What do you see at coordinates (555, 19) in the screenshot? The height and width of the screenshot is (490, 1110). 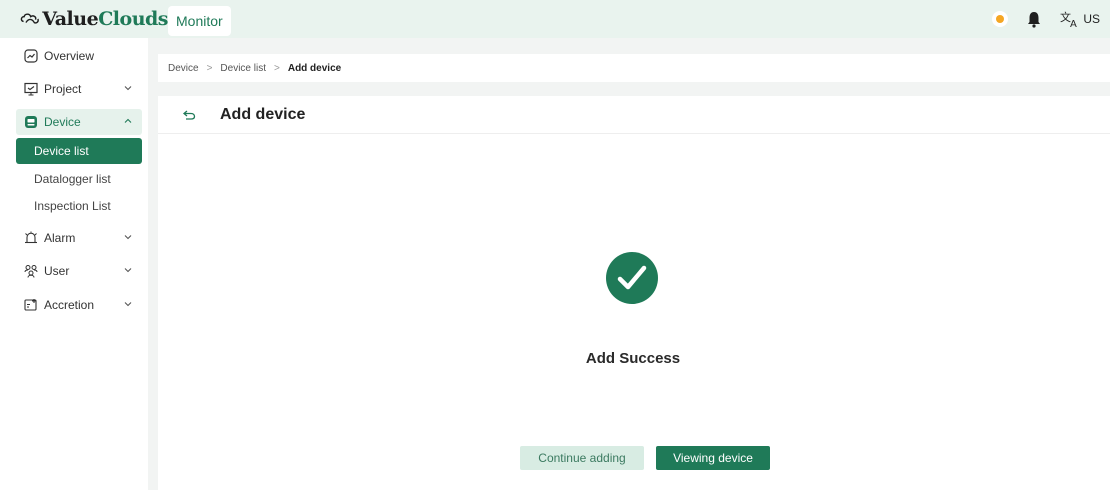 I see `top-header: ValueClouds Monitor 文 A US` at bounding box center [555, 19].